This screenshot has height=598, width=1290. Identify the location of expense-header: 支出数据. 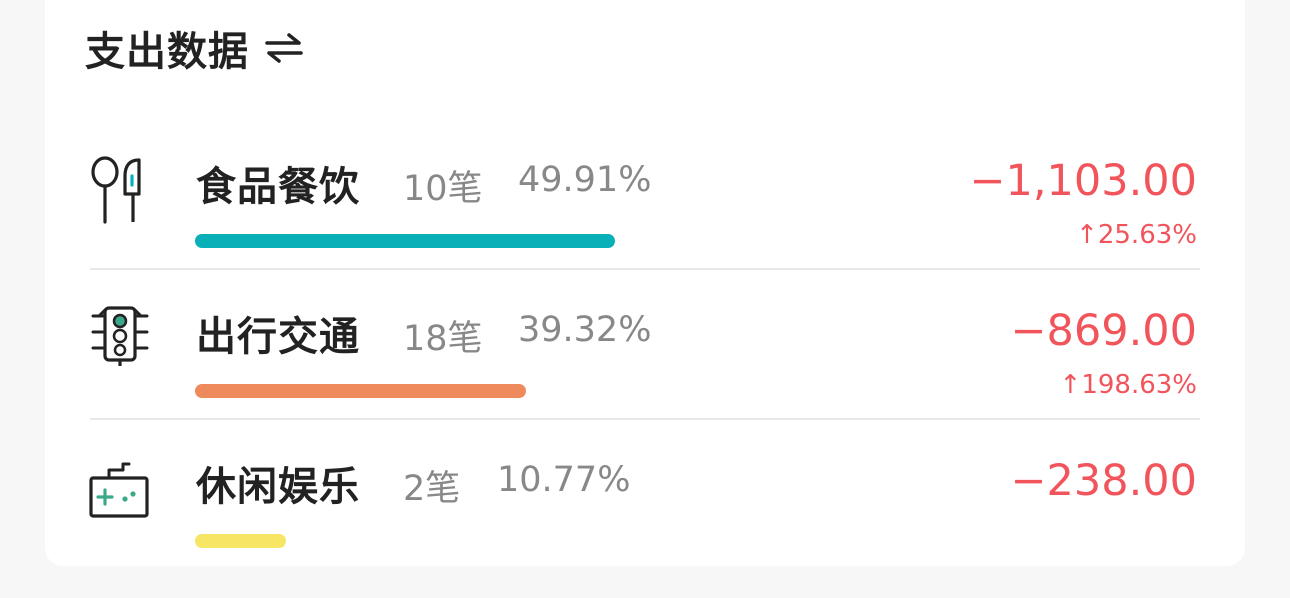
(195, 48).